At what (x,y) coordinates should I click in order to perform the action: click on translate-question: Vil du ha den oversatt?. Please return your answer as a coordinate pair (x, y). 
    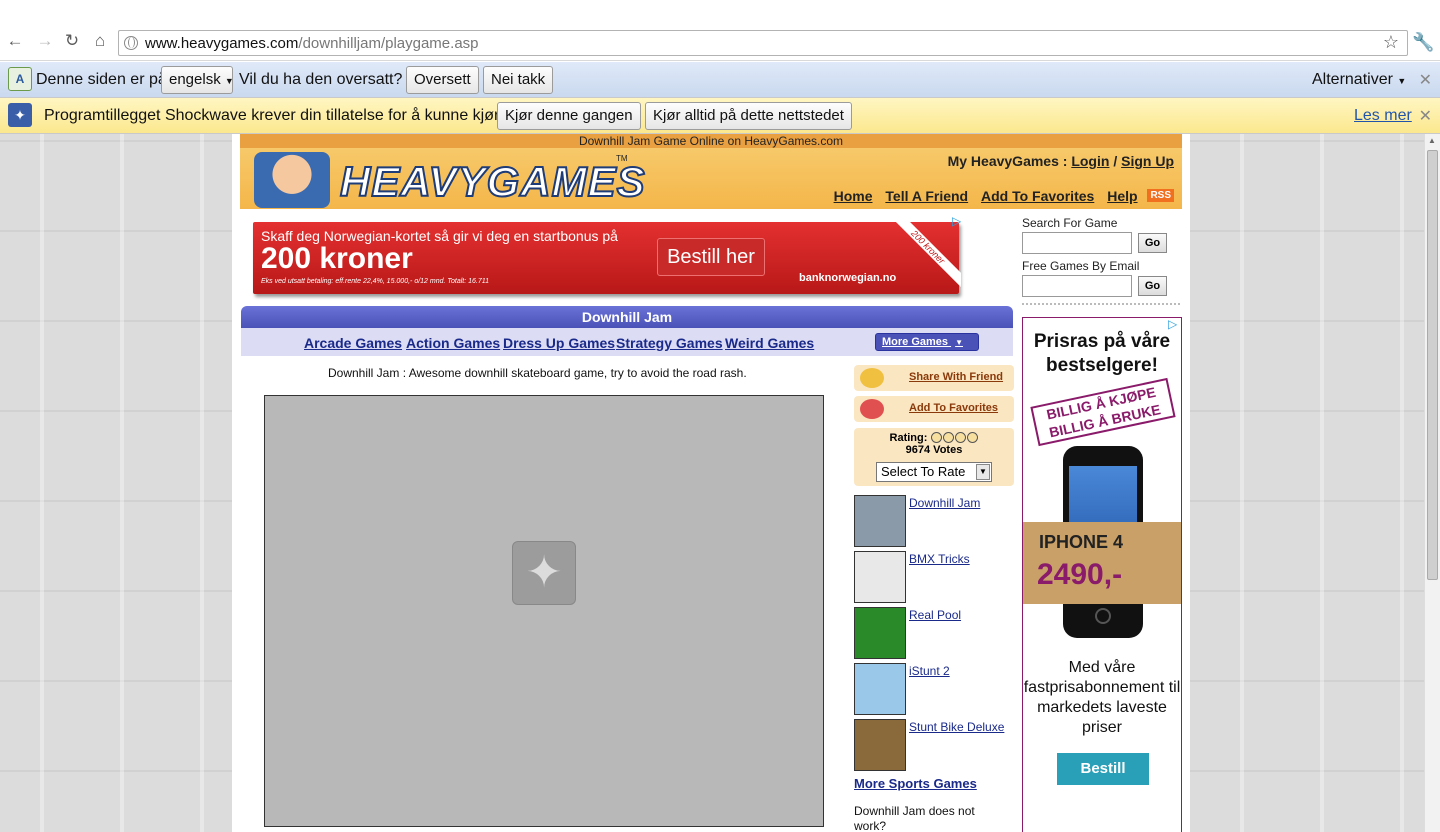
    Looking at the image, I should click on (321, 79).